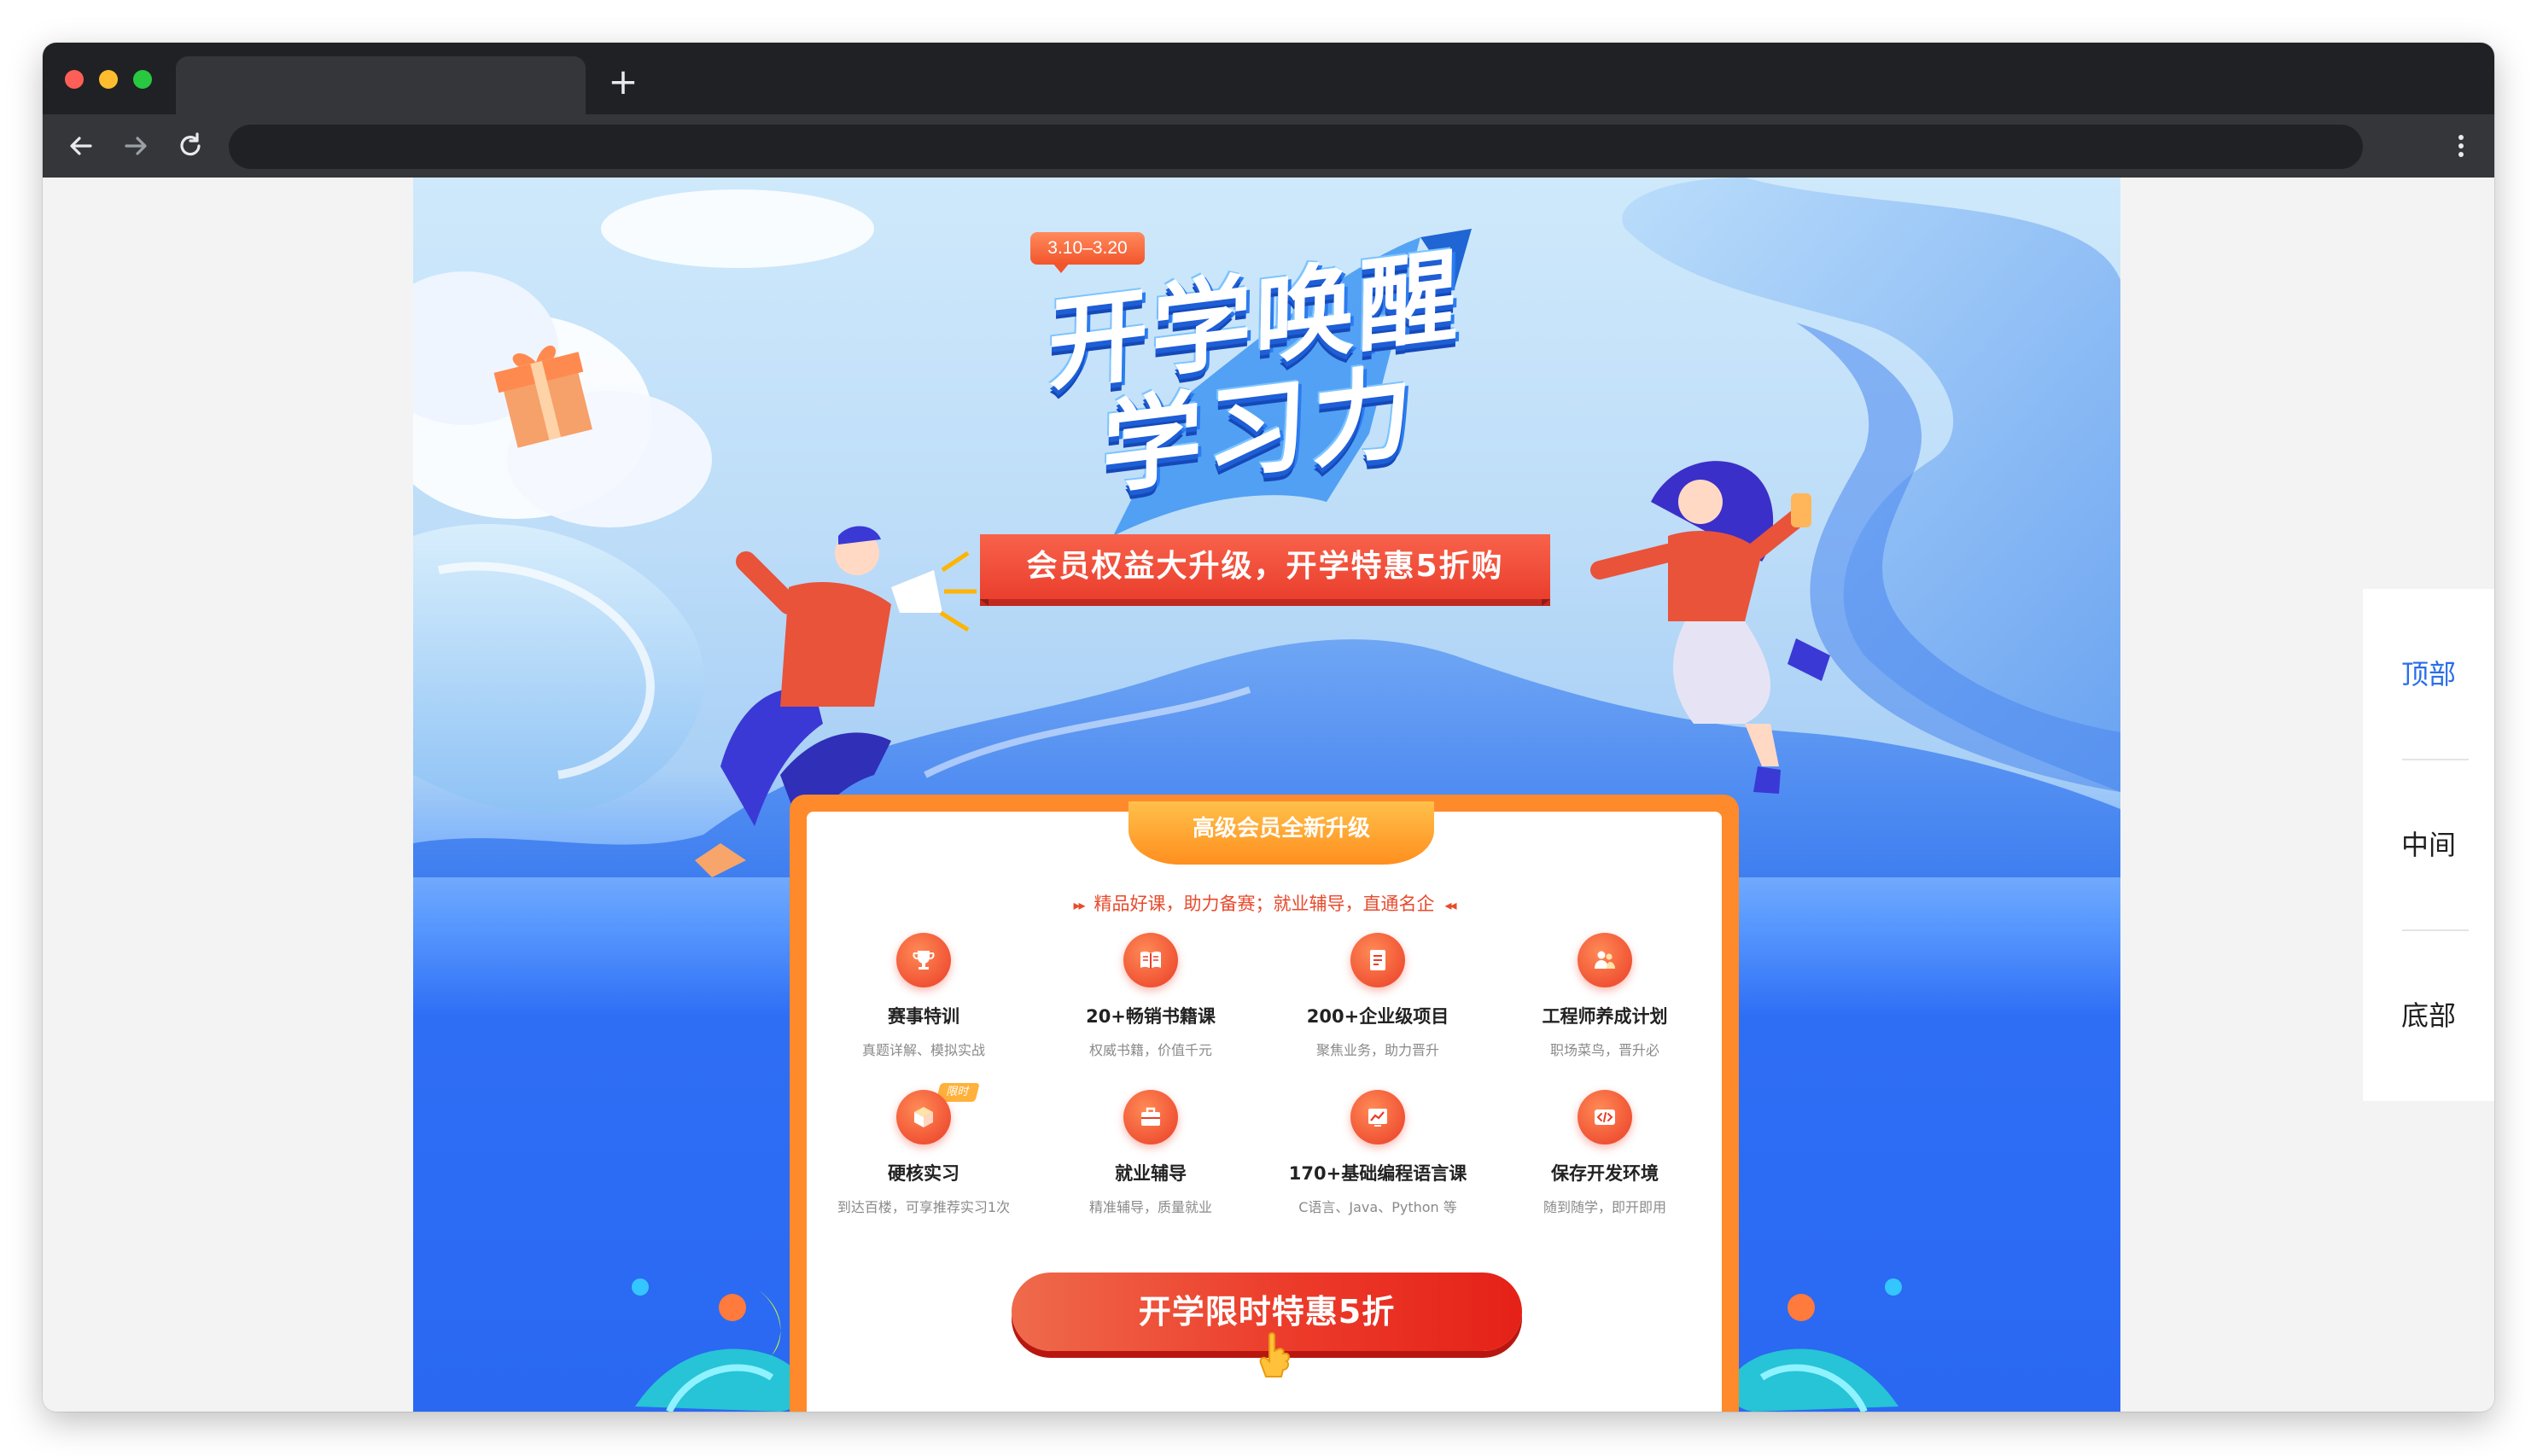 The width and height of the screenshot is (2537, 1456). Describe the element at coordinates (2428, 675) in the screenshot. I see `side-nav-top: 顶部` at that location.